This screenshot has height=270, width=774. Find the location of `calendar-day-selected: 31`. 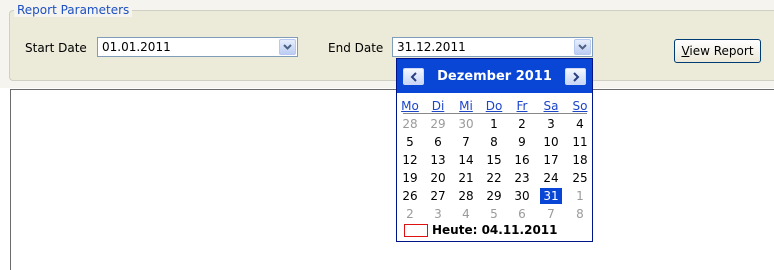

calendar-day-selected: 31 is located at coordinates (551, 196).